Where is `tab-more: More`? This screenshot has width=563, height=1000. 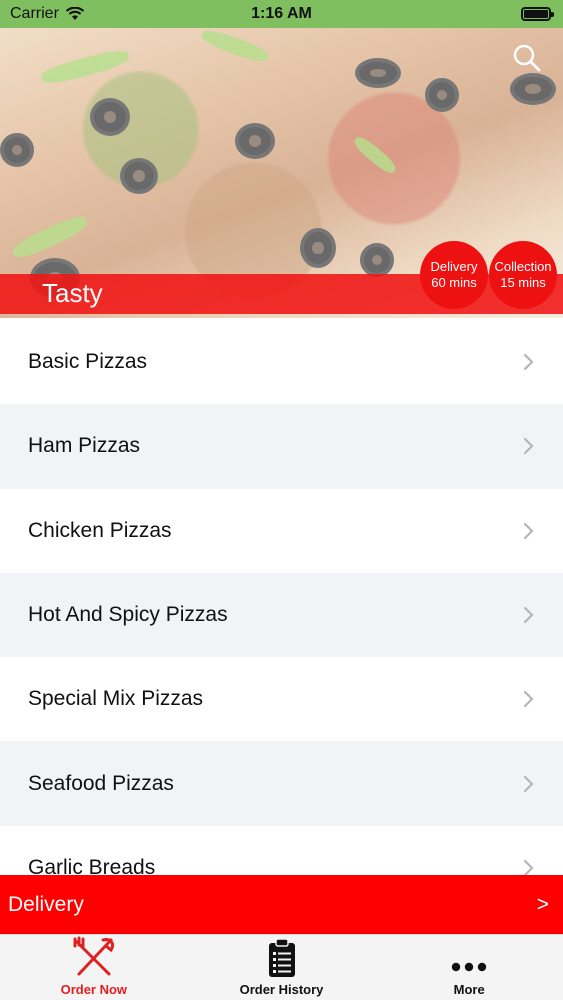
tab-more: More is located at coordinates (469, 967).